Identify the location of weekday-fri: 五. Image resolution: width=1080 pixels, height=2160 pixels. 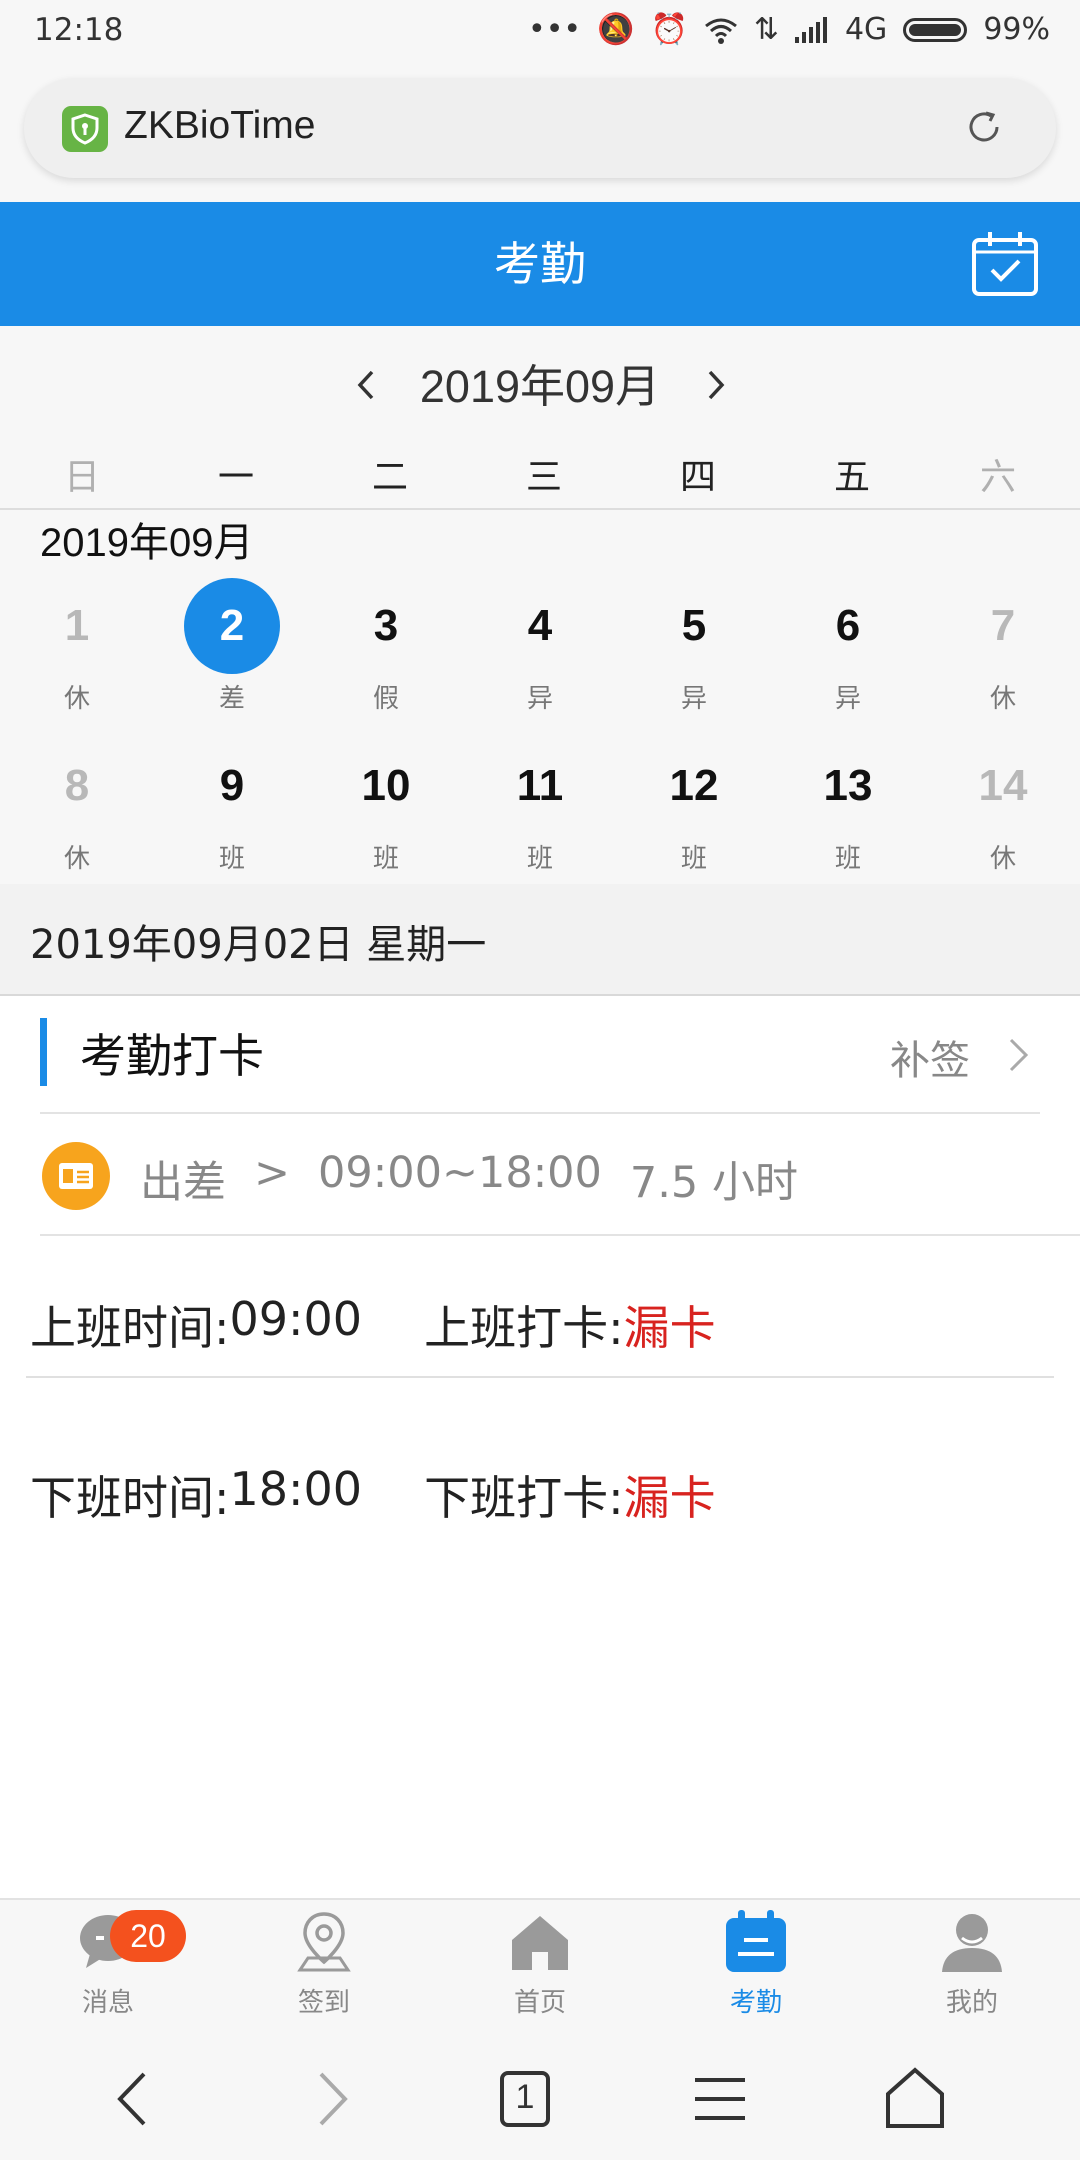
(851, 477).